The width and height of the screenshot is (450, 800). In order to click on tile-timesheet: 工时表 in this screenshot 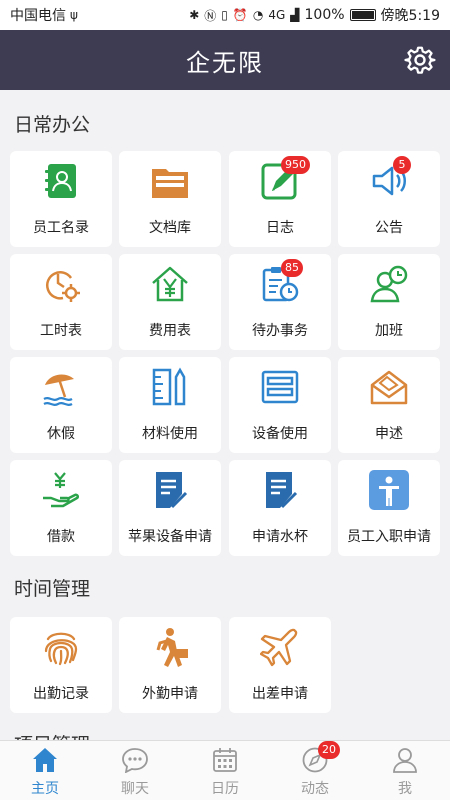, I will do `click(61, 302)`.